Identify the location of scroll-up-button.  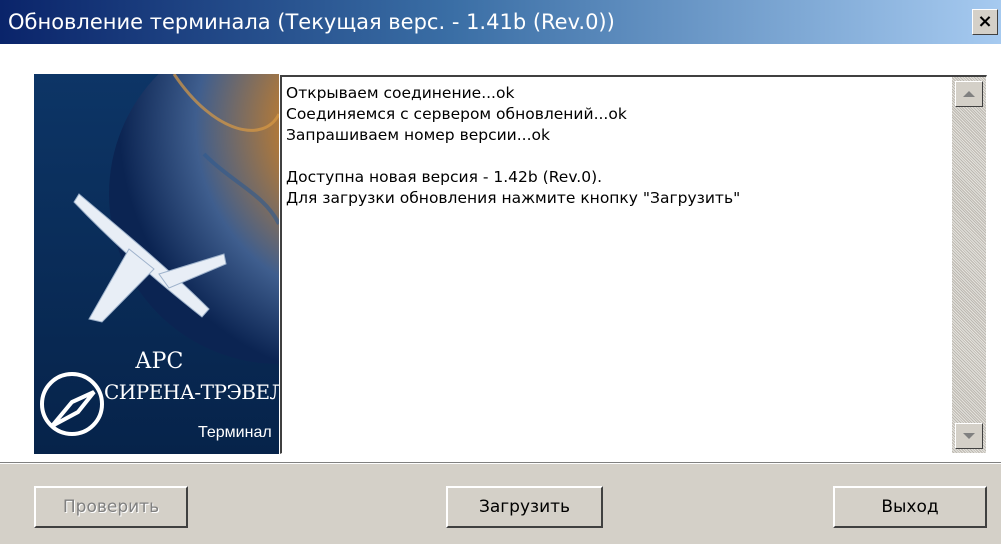
(969, 94).